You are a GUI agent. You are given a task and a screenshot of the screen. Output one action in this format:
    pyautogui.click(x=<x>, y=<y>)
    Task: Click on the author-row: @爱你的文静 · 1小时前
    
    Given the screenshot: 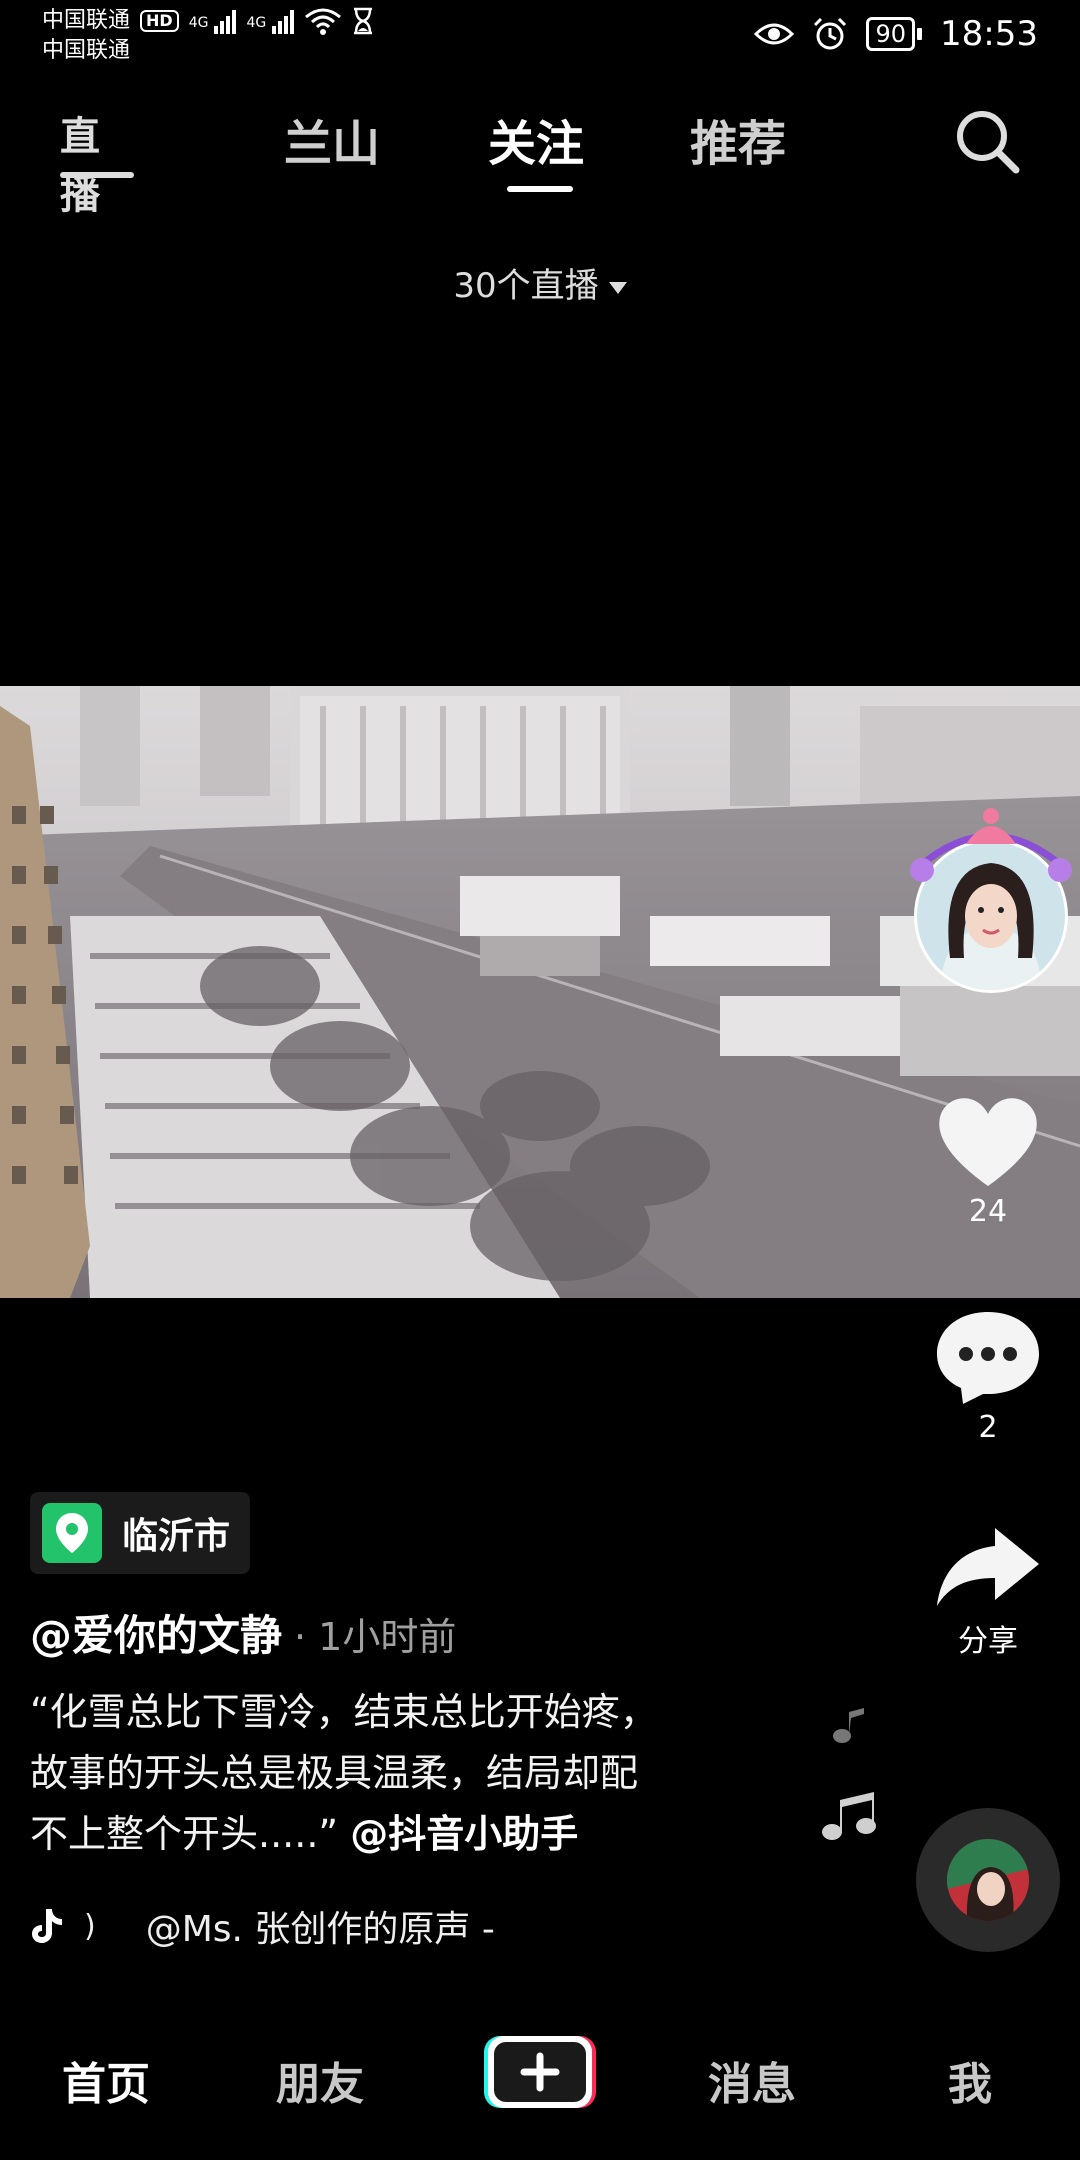 What is the action you would take?
    pyautogui.click(x=243, y=1632)
    